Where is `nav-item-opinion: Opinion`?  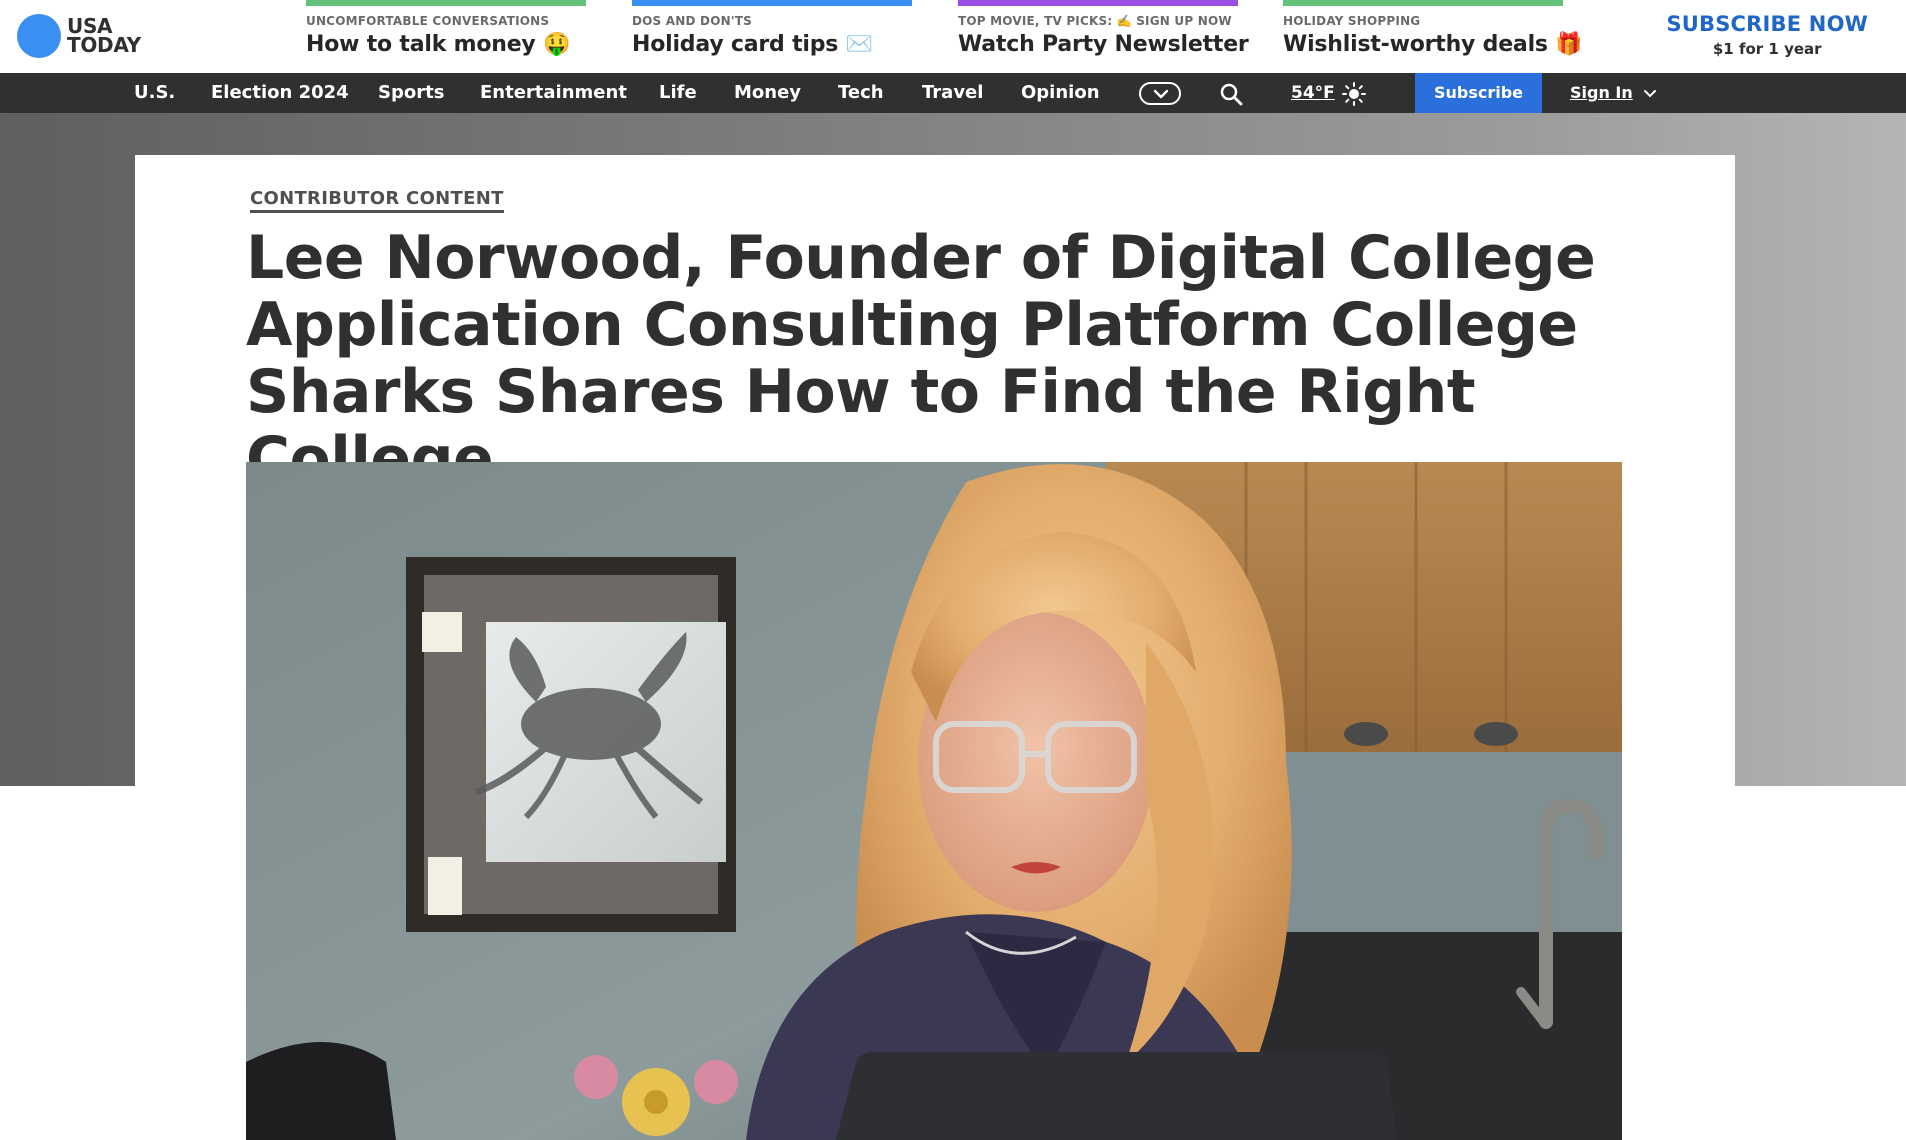
nav-item-opinion: Opinion is located at coordinates (1060, 93).